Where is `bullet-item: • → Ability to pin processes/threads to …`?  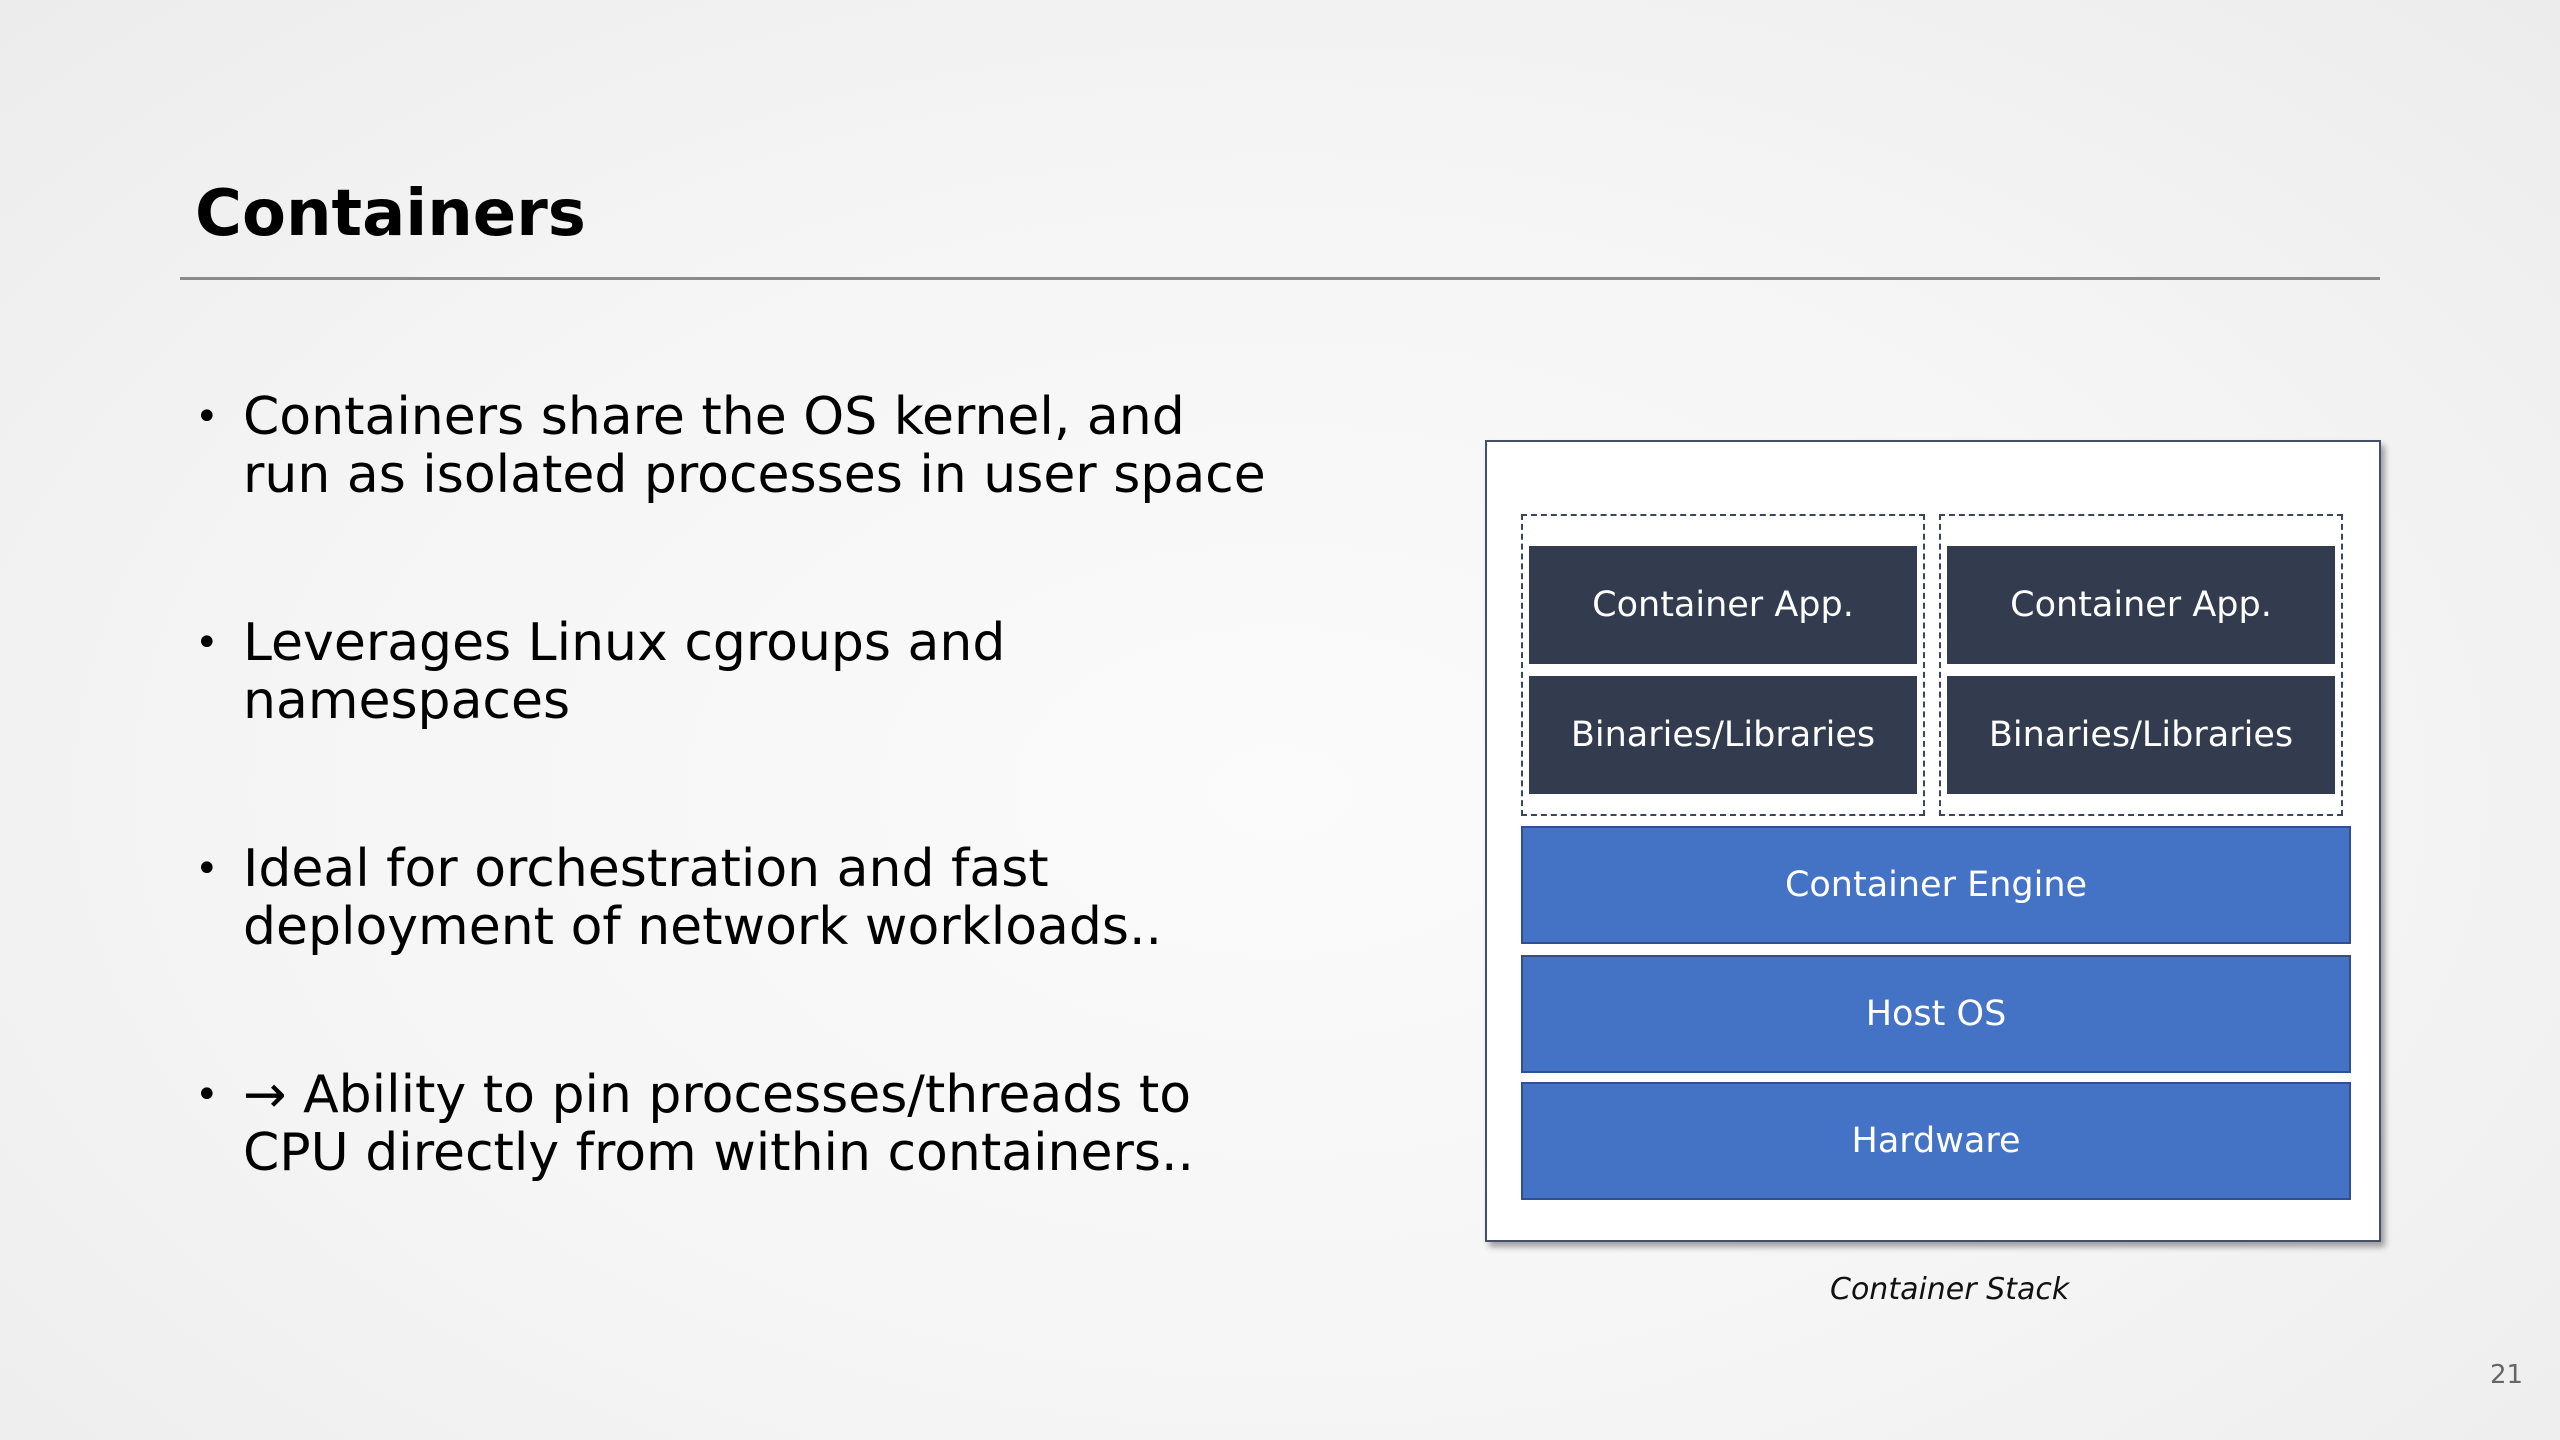 bullet-item: • → Ability to pin processes/threads to … is located at coordinates (825, 1179).